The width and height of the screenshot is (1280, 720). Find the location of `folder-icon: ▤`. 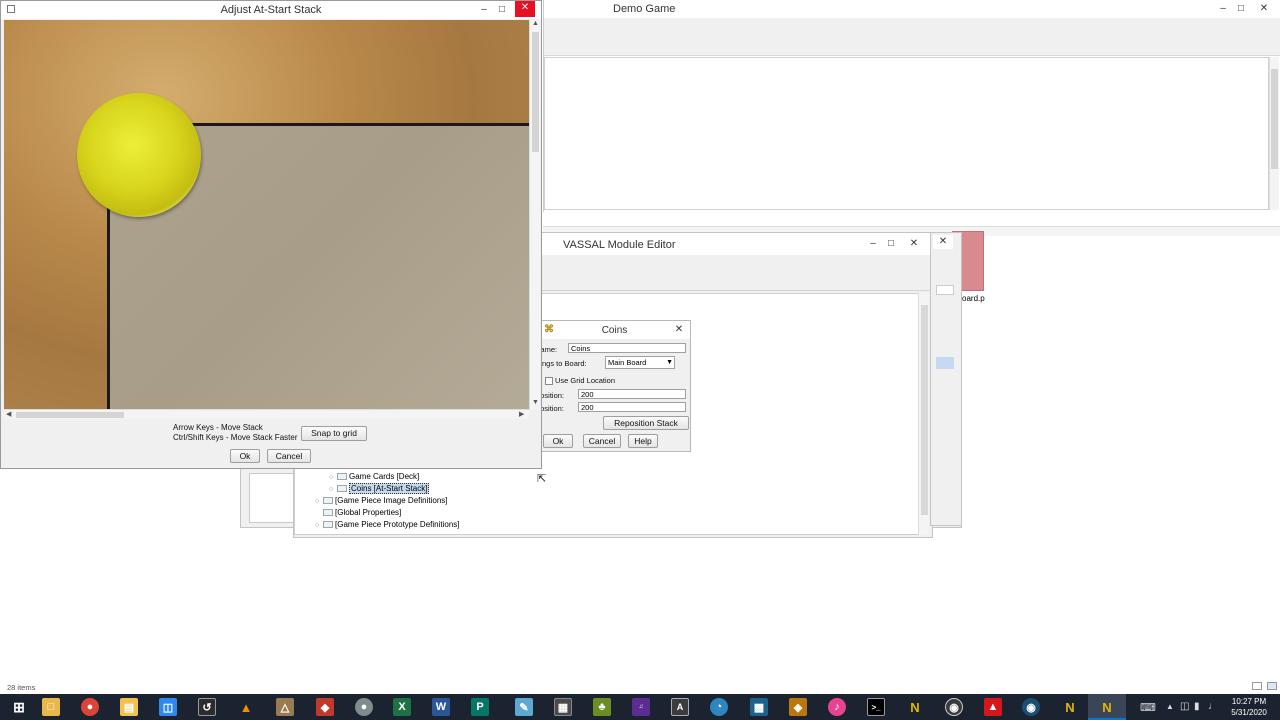

folder-icon: ▤ is located at coordinates (129, 707).